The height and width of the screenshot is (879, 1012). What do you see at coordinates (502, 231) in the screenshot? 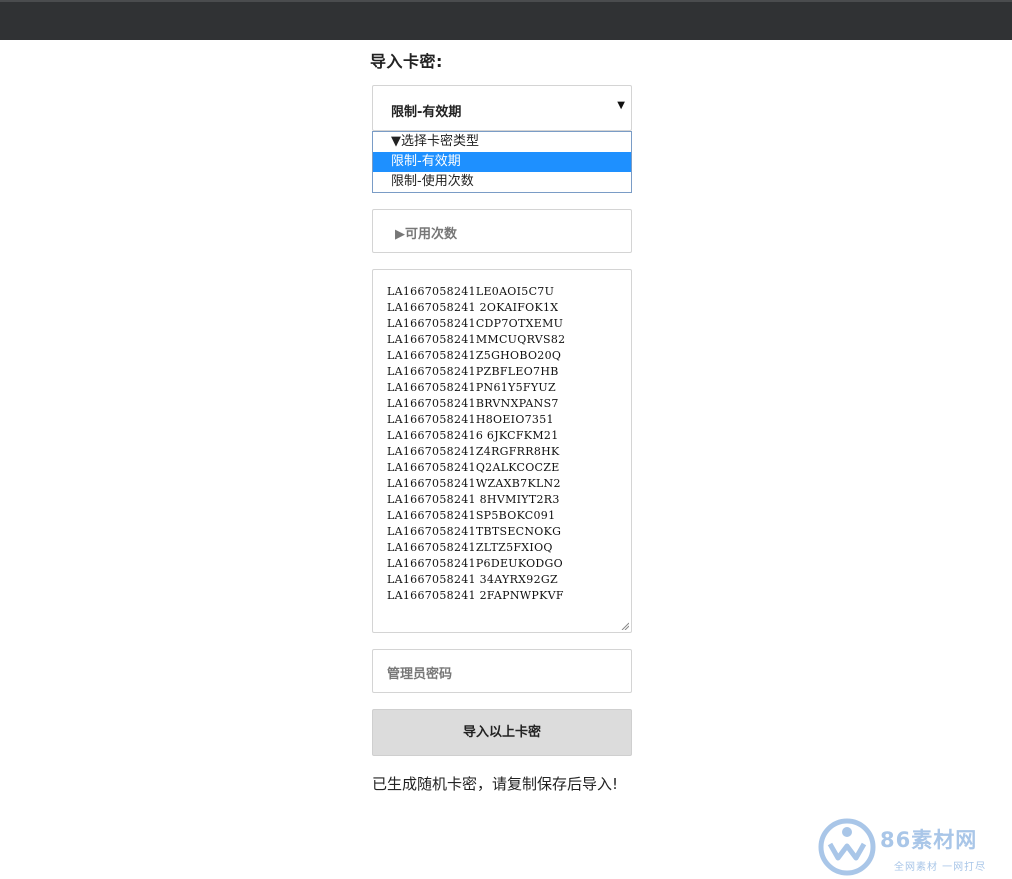
I see `usage-count-input: ▶可用次数` at bounding box center [502, 231].